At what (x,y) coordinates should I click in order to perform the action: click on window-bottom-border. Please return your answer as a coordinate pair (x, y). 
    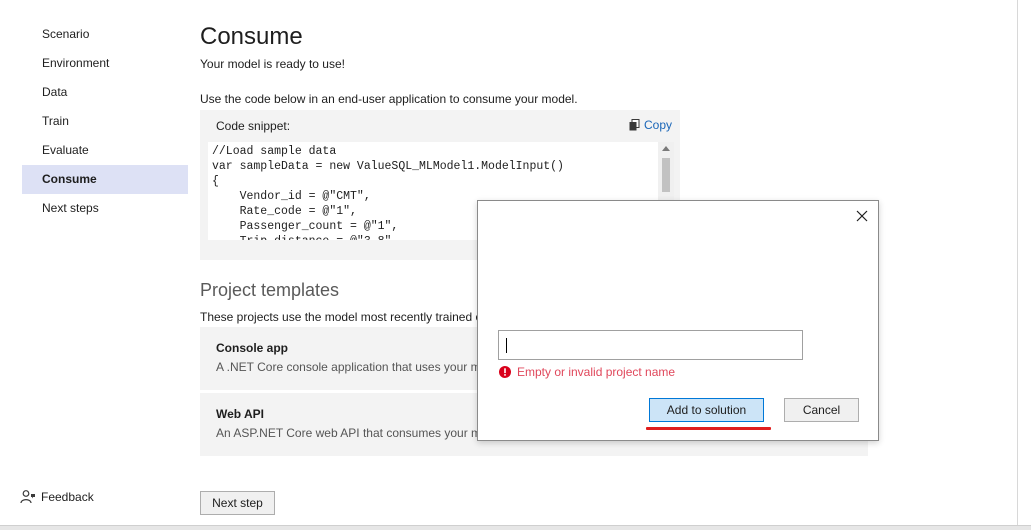
    Looking at the image, I should click on (515, 527).